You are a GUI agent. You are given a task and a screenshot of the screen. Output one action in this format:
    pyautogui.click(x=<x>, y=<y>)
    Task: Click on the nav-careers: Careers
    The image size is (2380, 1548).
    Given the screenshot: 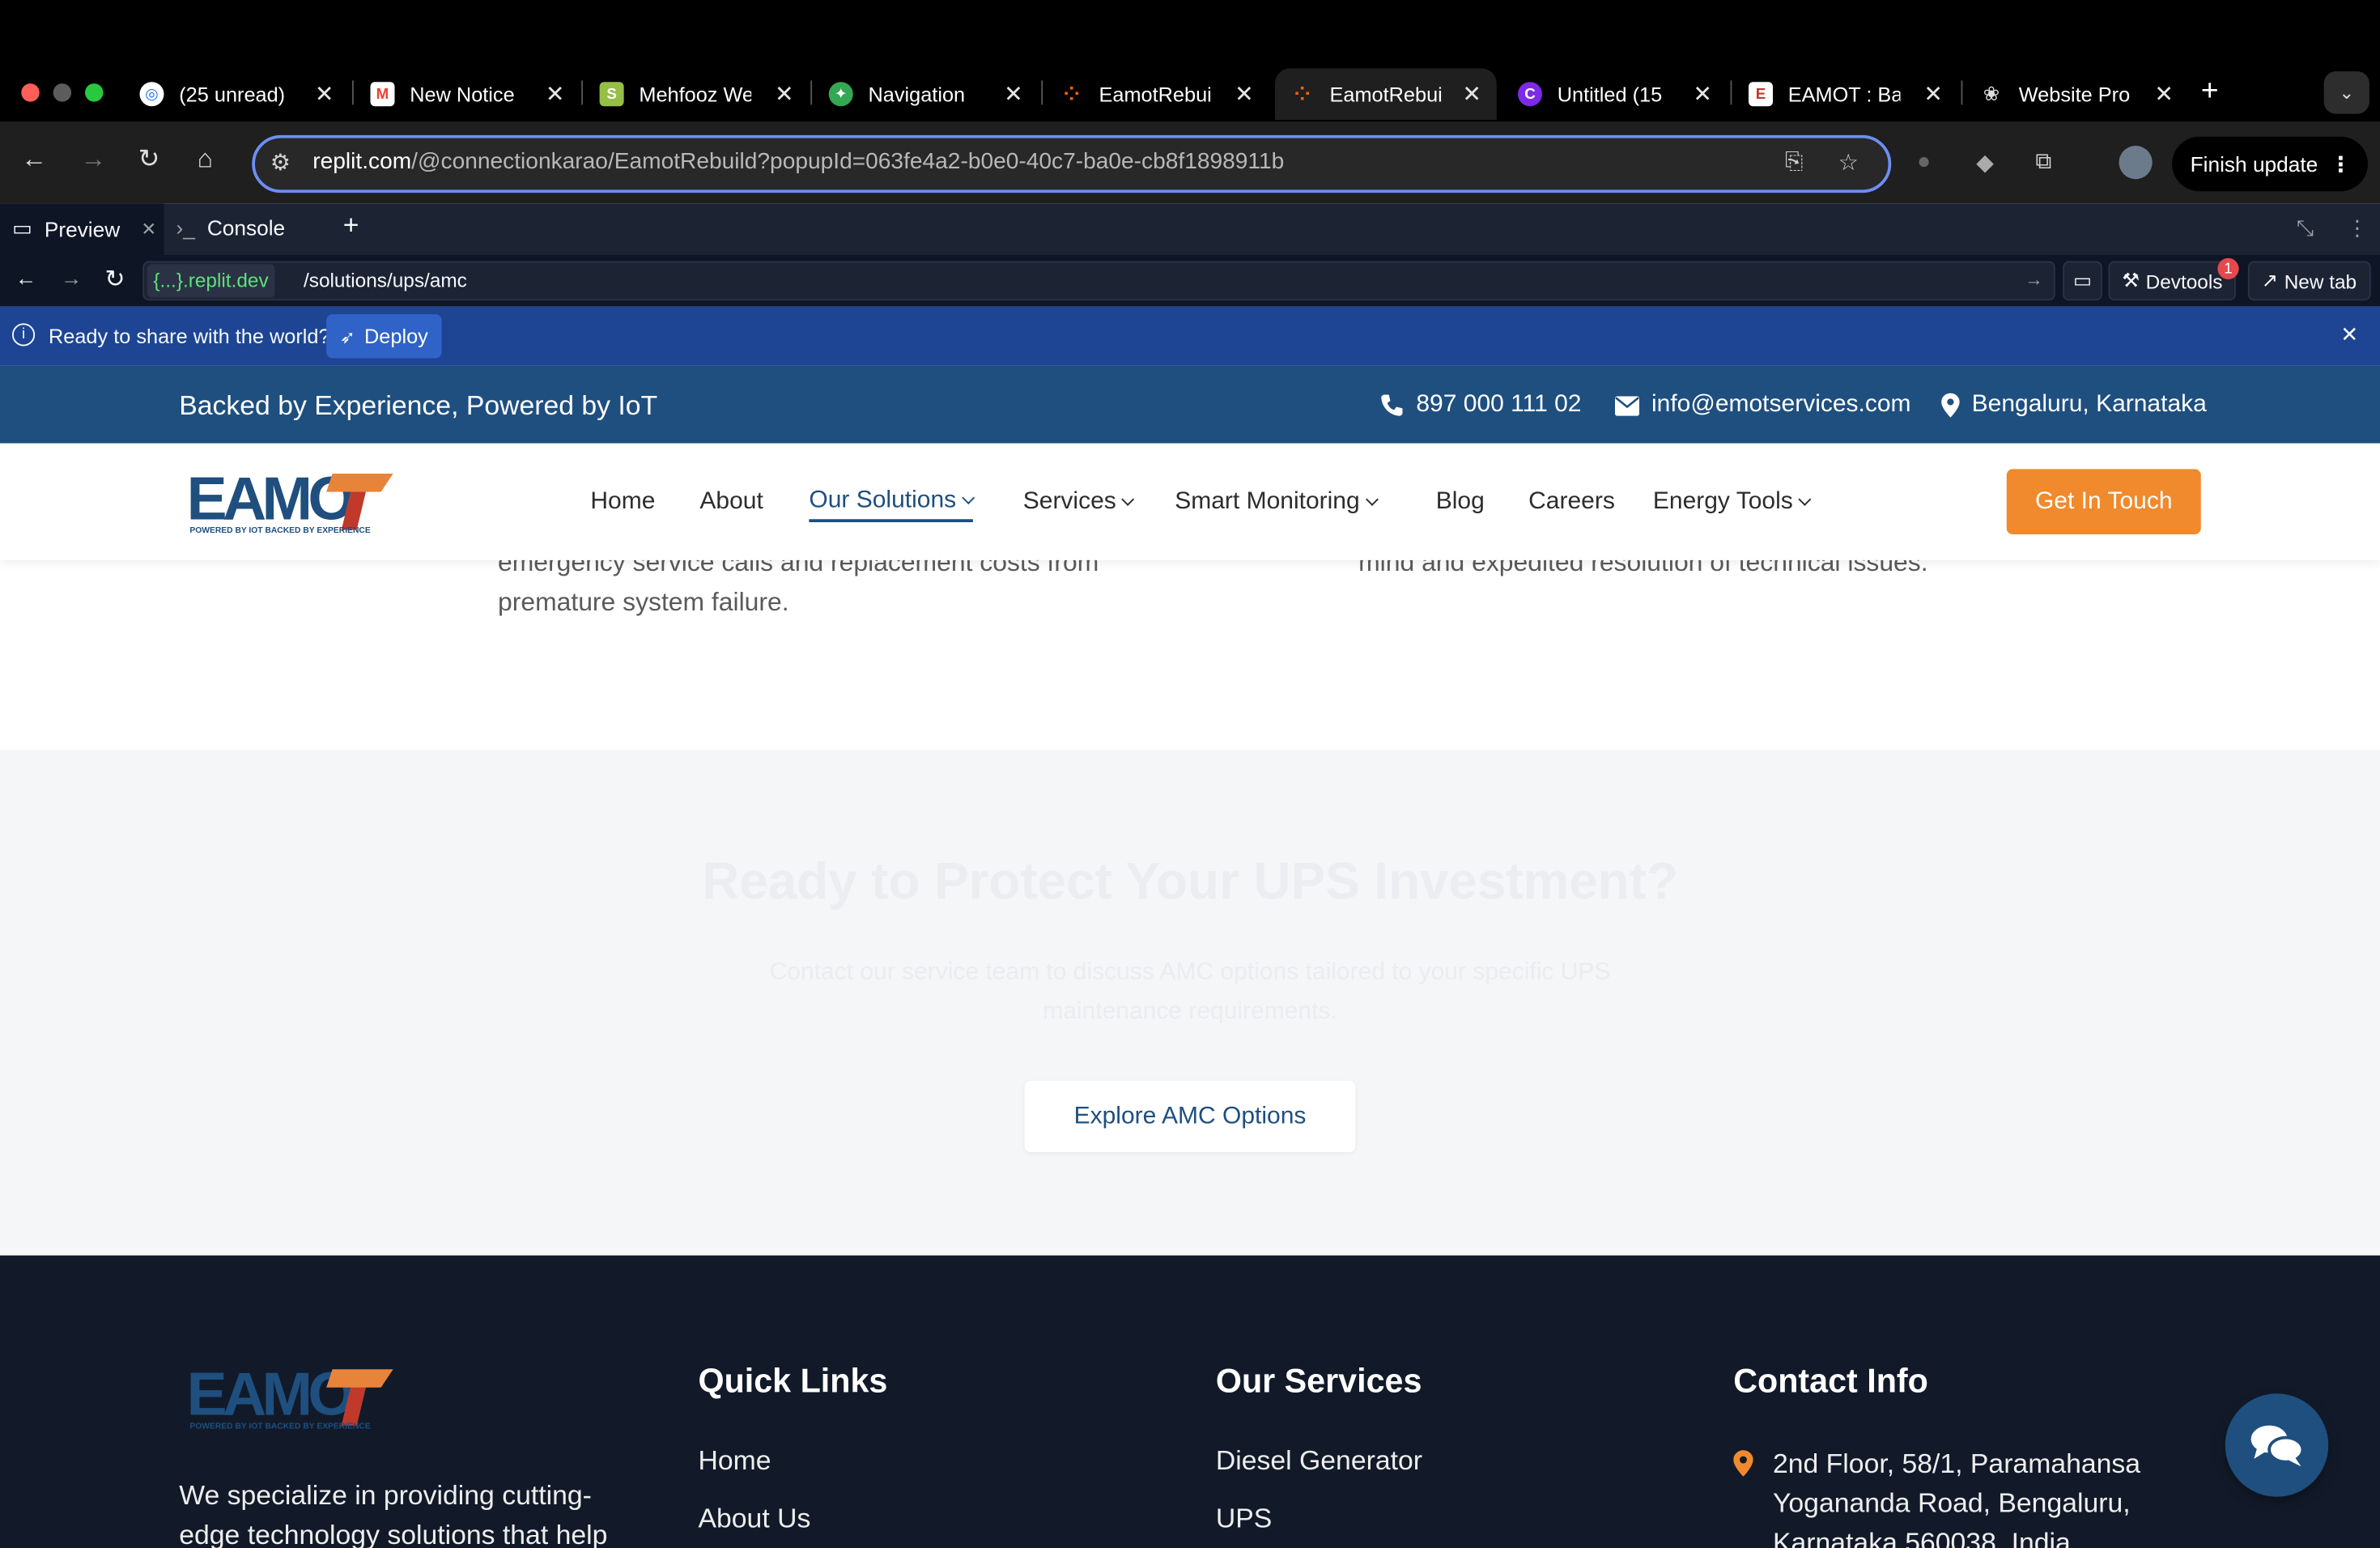 What is the action you would take?
    pyautogui.click(x=1571, y=503)
    